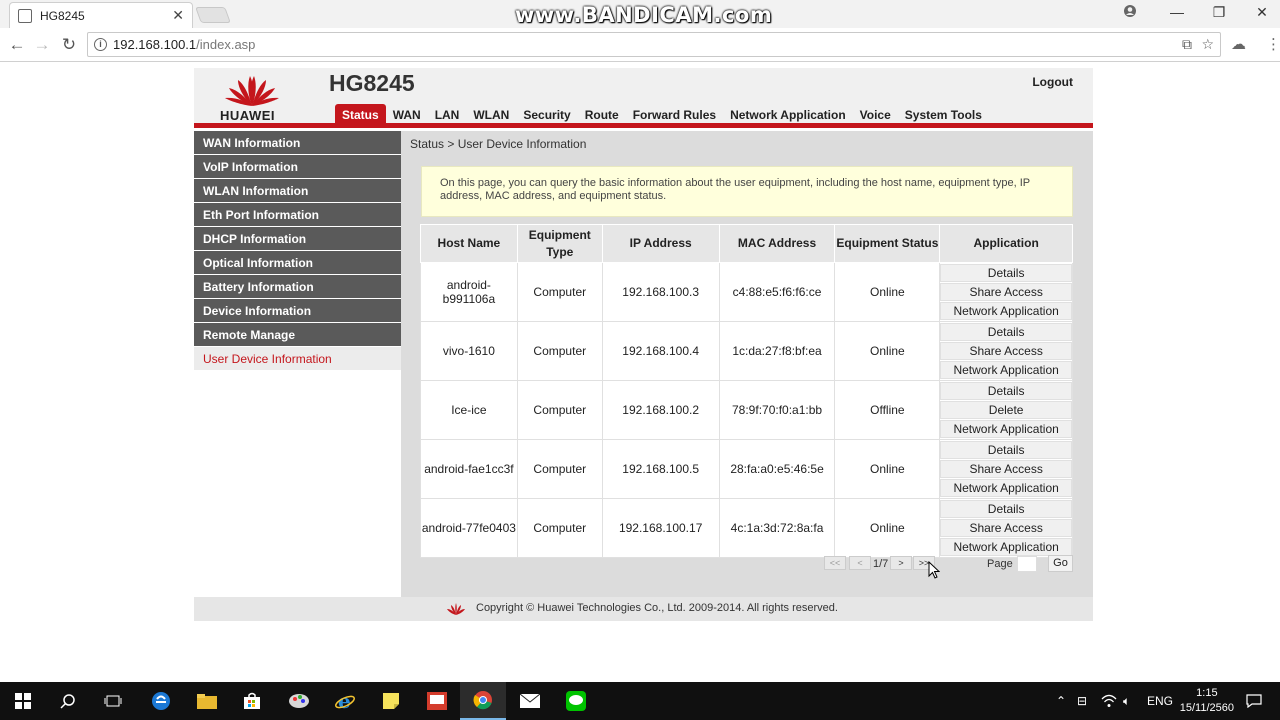  I want to click on equipment-status-cell: Offline, so click(887, 410).